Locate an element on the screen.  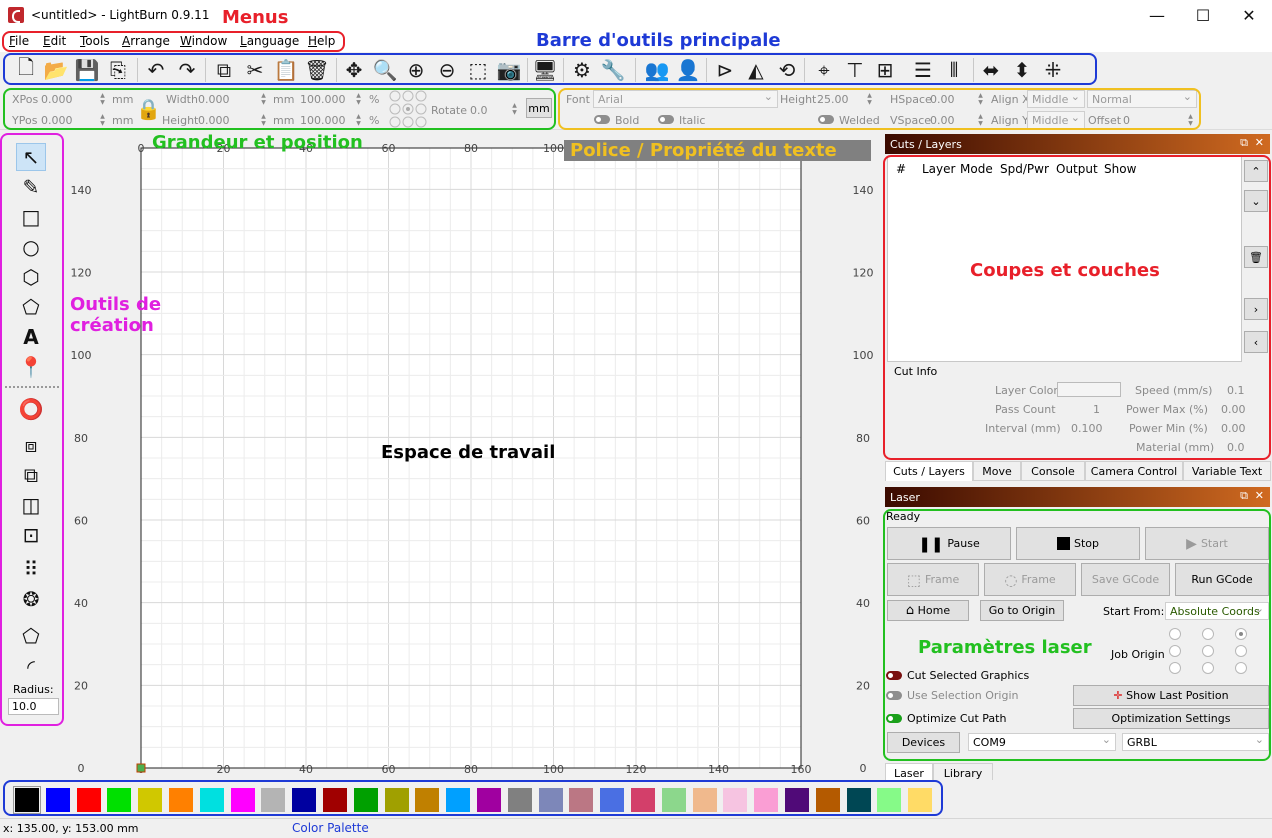
speed-field: 0.1 is located at coordinates (1236, 390).